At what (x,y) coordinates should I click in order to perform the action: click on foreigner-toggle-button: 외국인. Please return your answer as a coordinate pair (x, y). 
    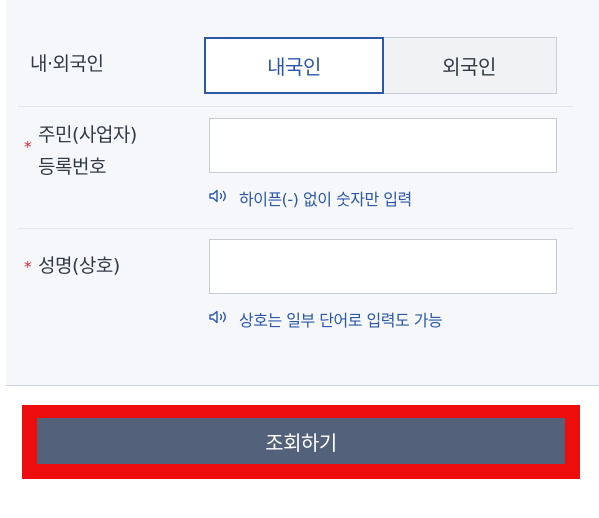
    Looking at the image, I should click on (469, 65).